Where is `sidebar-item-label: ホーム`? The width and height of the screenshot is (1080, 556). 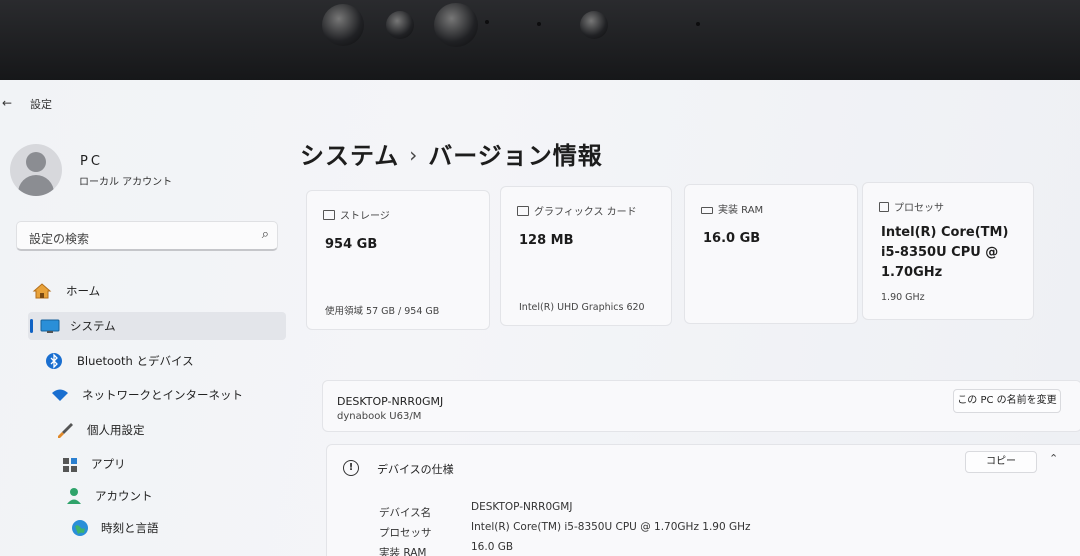 sidebar-item-label: ホーム is located at coordinates (83, 291).